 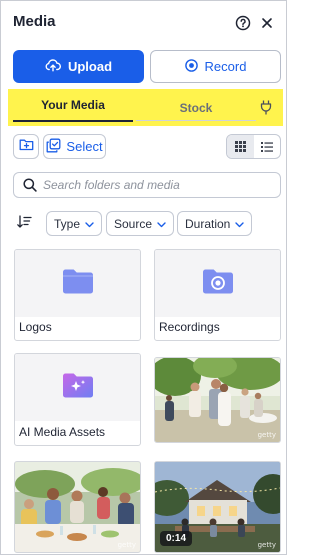 I want to click on folder-record-icon, so click(x=218, y=283).